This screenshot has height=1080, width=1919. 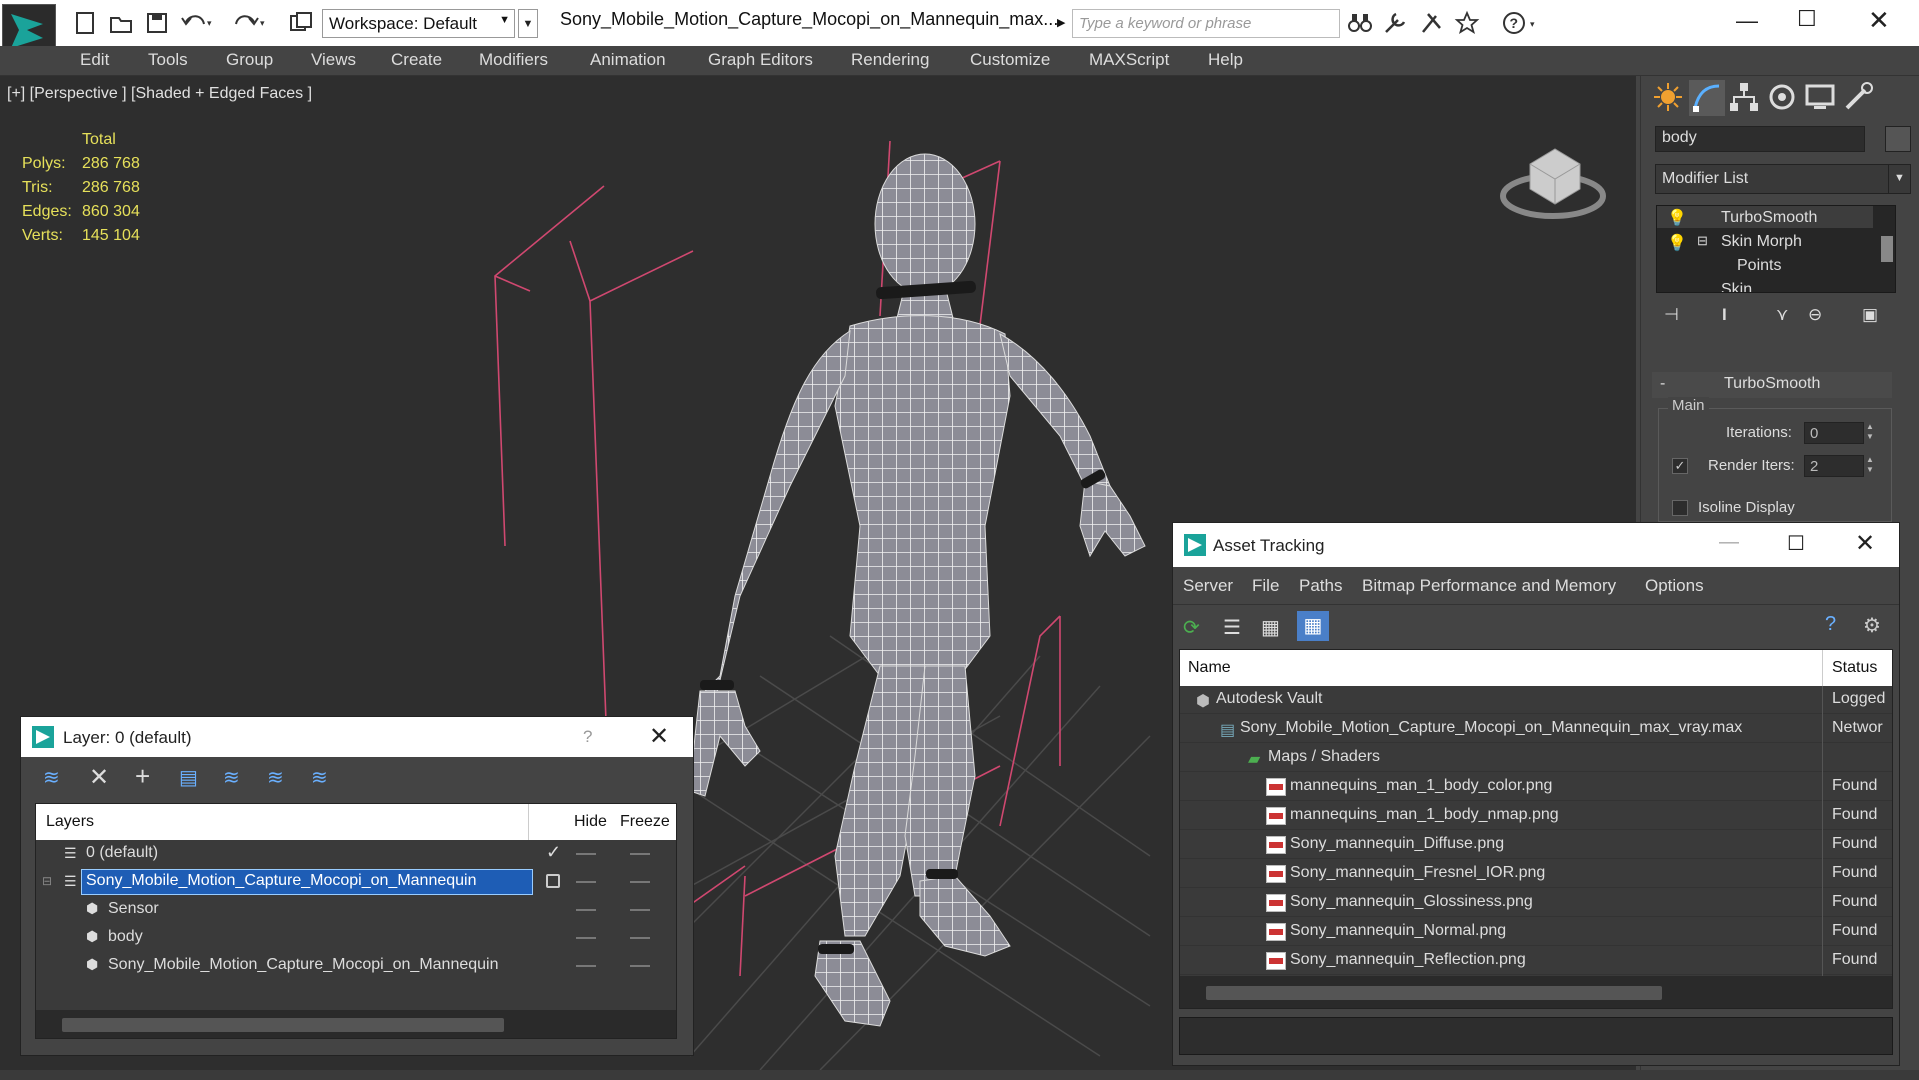 I want to click on configure-sets-icon: ▣, so click(x=1870, y=315).